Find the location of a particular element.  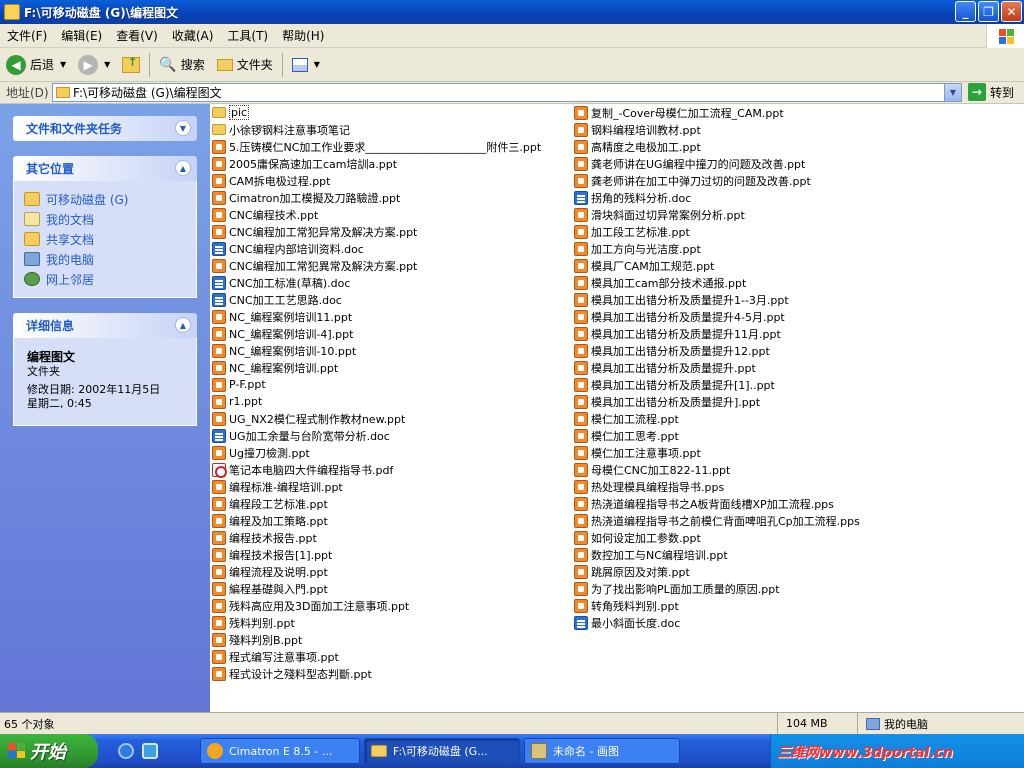

menu-view: 查看(V) is located at coordinates (137, 35).